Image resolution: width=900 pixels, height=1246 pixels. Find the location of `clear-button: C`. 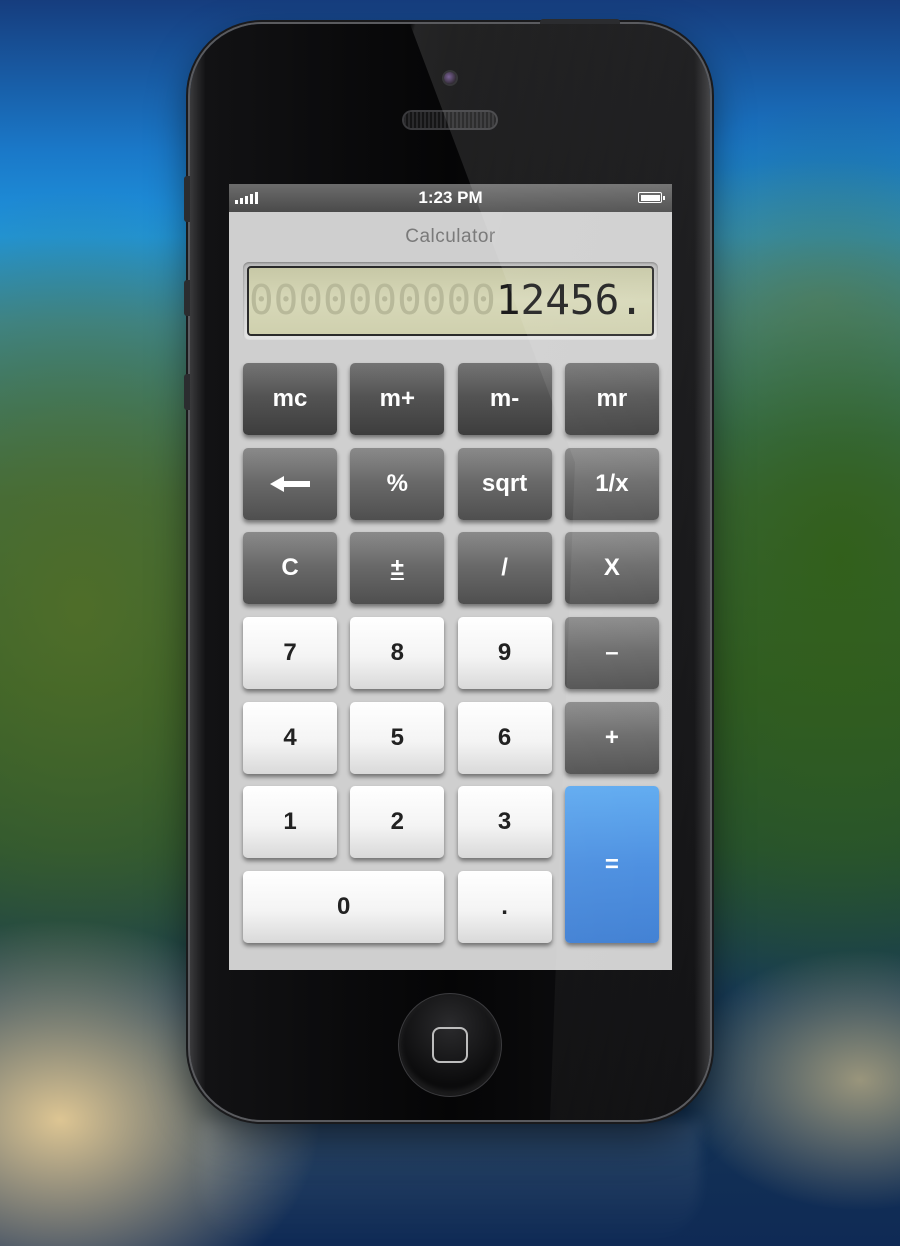

clear-button: C is located at coordinates (290, 568).